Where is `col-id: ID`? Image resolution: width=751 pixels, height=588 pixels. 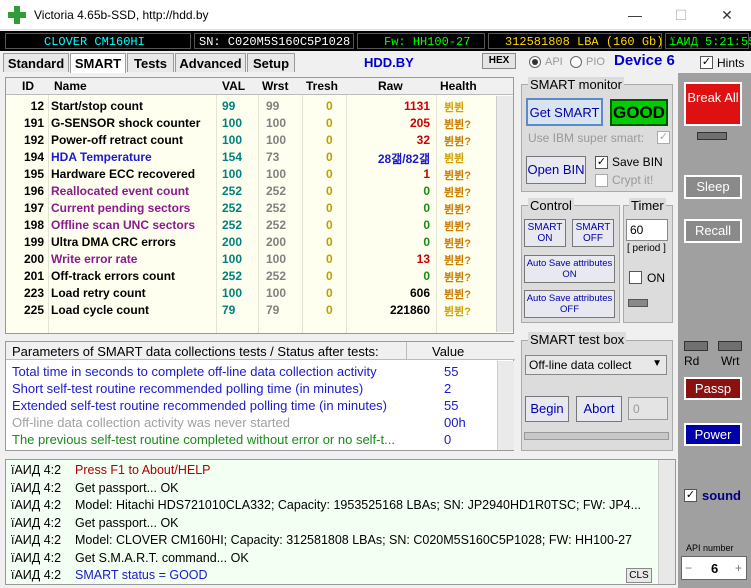 col-id: ID is located at coordinates (28, 86).